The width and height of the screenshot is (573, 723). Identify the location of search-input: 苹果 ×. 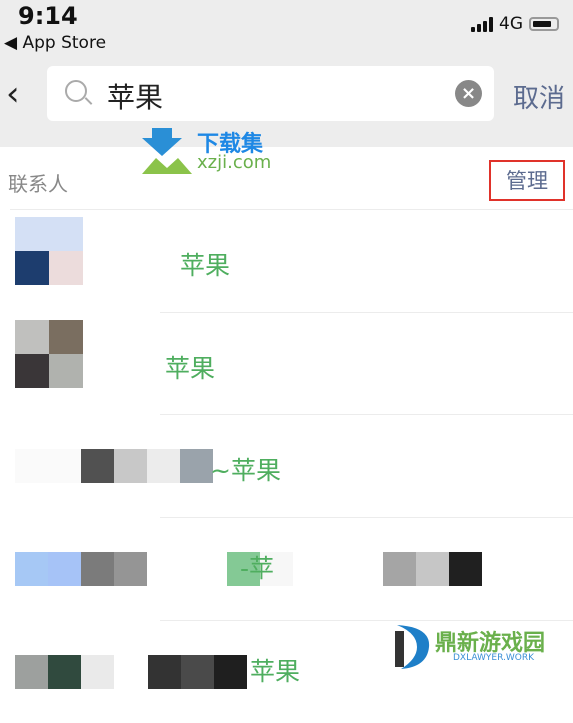
(270, 93).